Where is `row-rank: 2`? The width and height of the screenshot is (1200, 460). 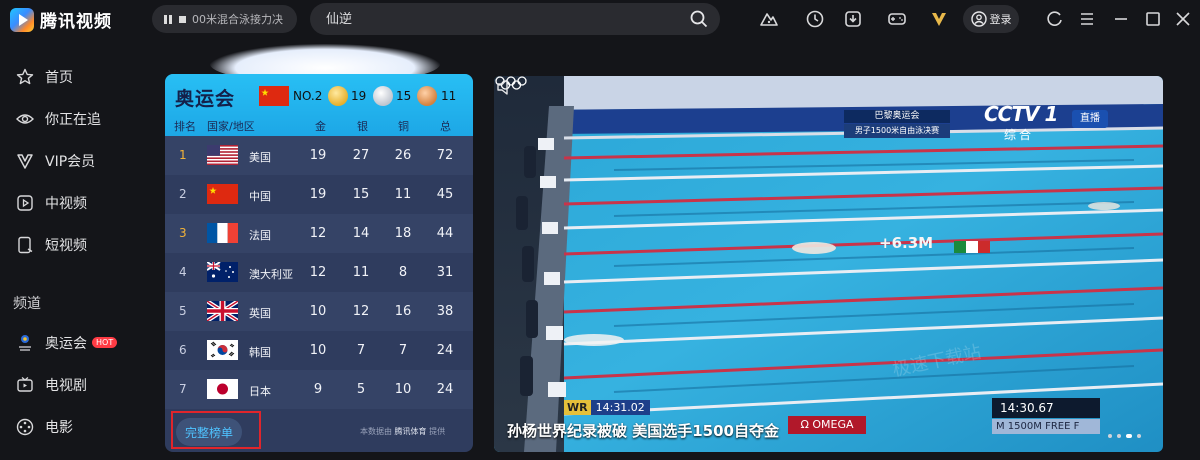
row-rank: 2 is located at coordinates (183, 194).